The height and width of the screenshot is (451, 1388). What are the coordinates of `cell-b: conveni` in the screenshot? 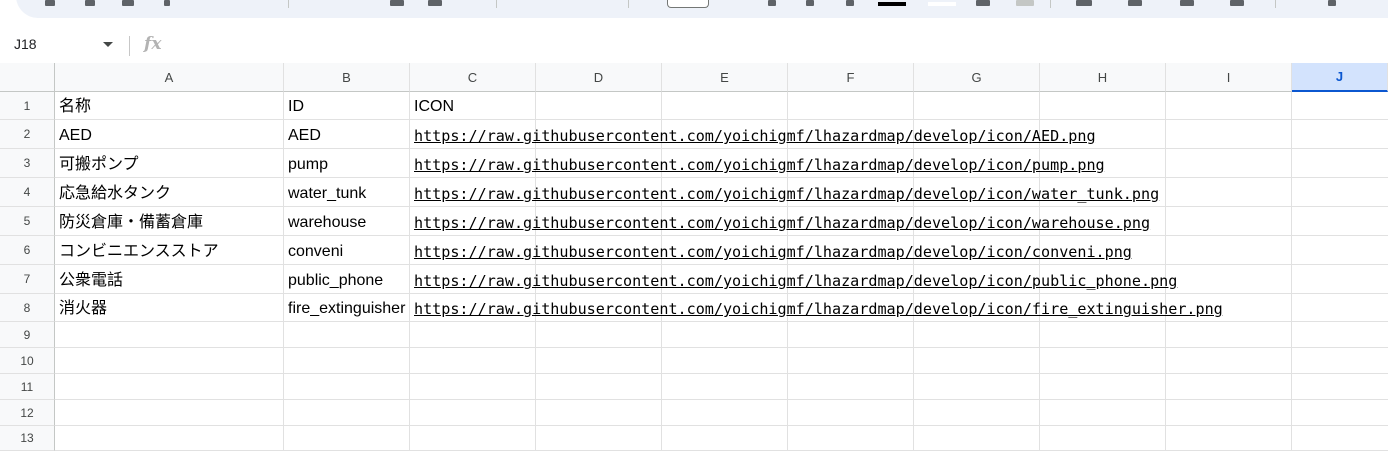 It's located at (349, 252).